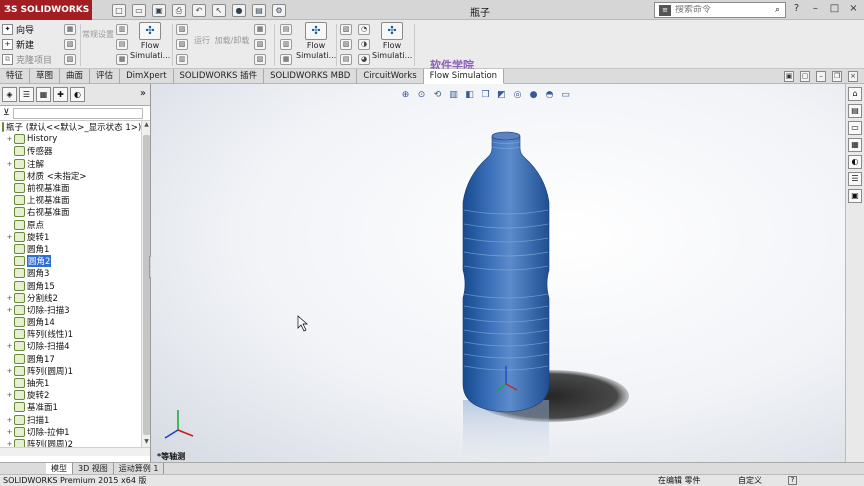  I want to click on expand-panel-icon: », so click(143, 93).